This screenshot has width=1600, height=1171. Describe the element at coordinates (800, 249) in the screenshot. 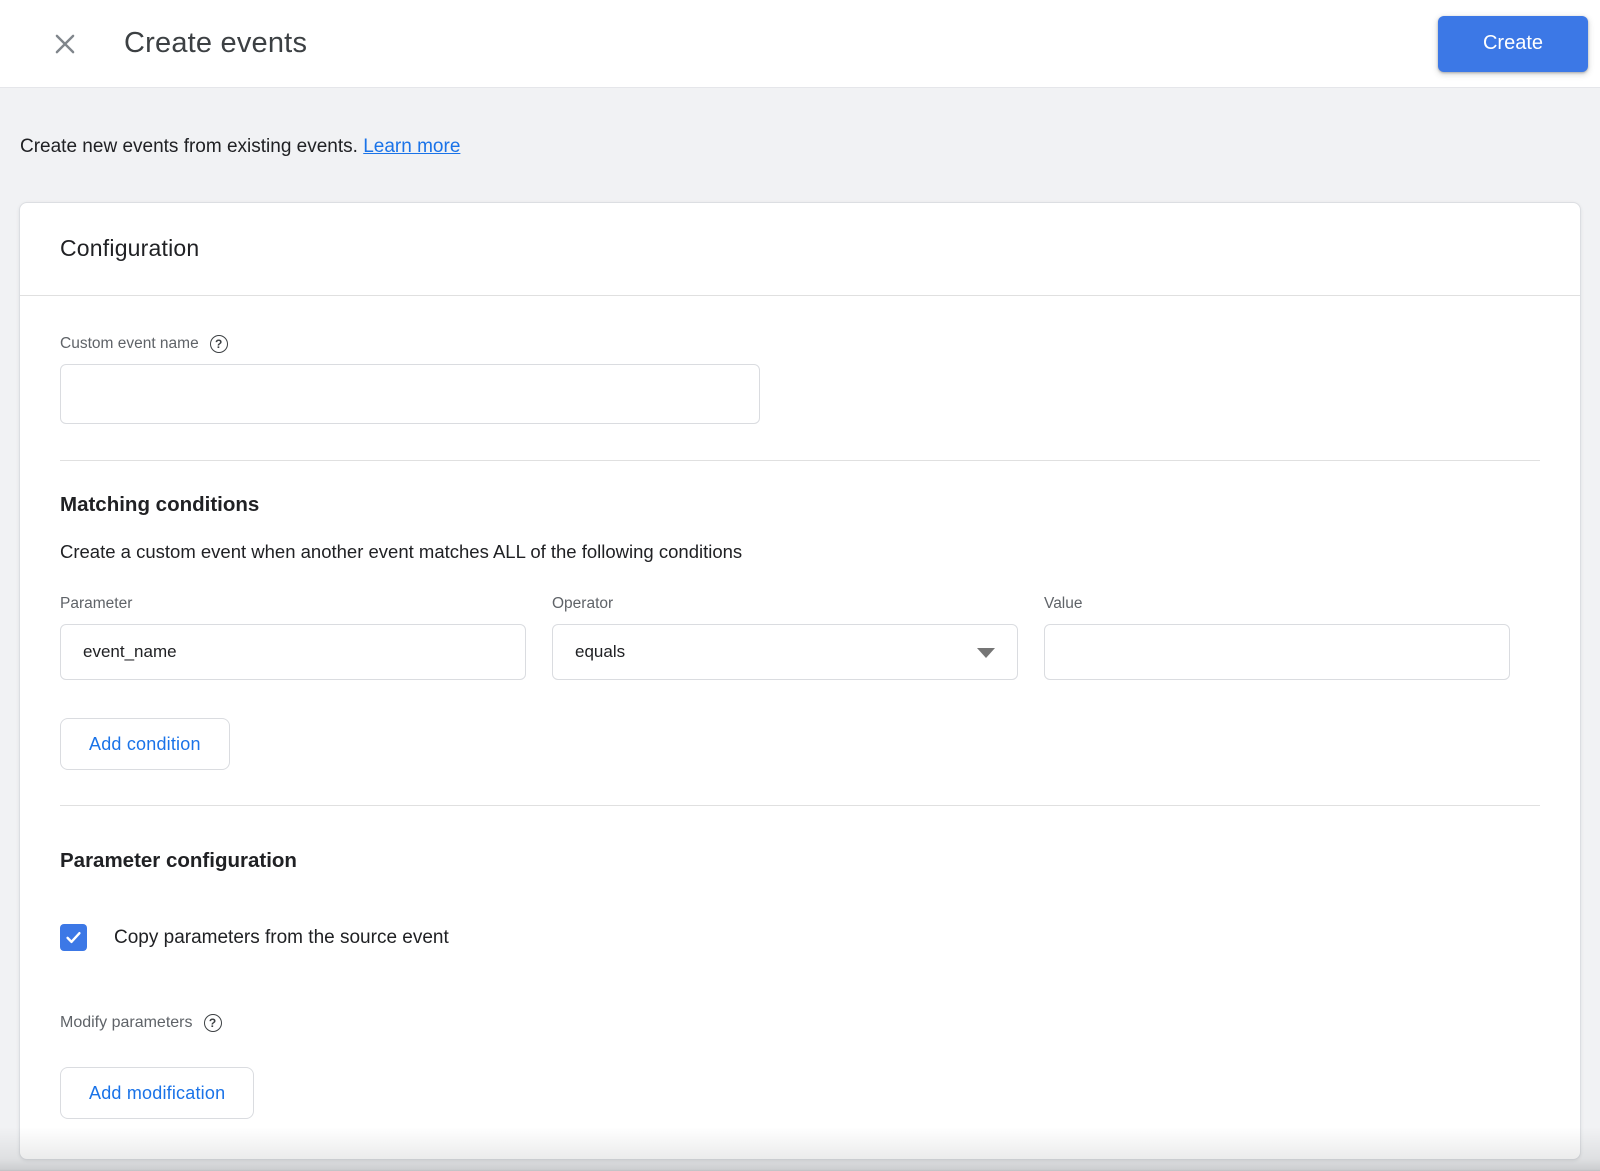

I see `card-header: Configuration` at that location.